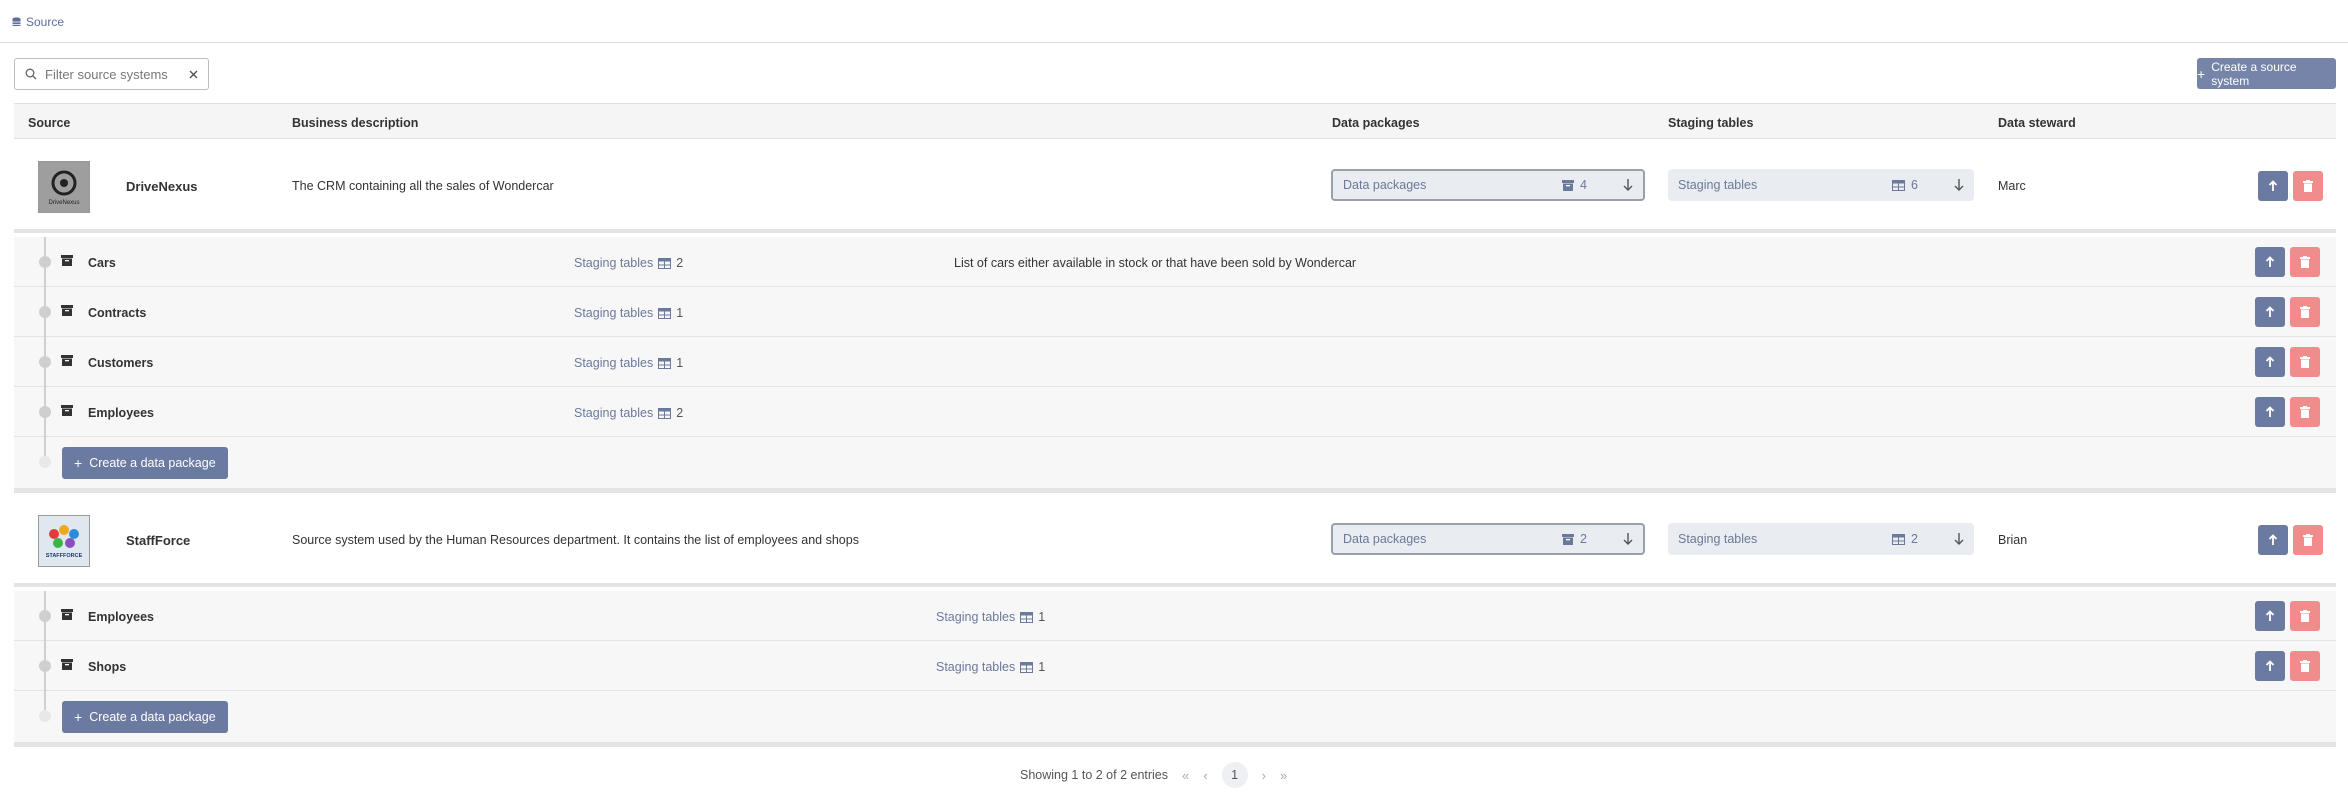 The width and height of the screenshot is (2348, 801). I want to click on first-page-button: «, so click(1185, 775).